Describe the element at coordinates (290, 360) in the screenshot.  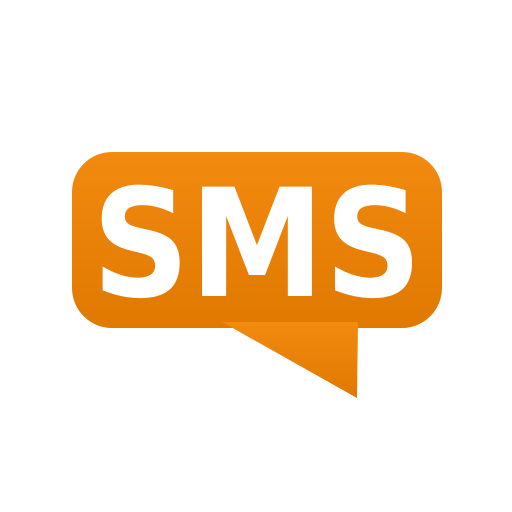
I see `bubble-tail` at that location.